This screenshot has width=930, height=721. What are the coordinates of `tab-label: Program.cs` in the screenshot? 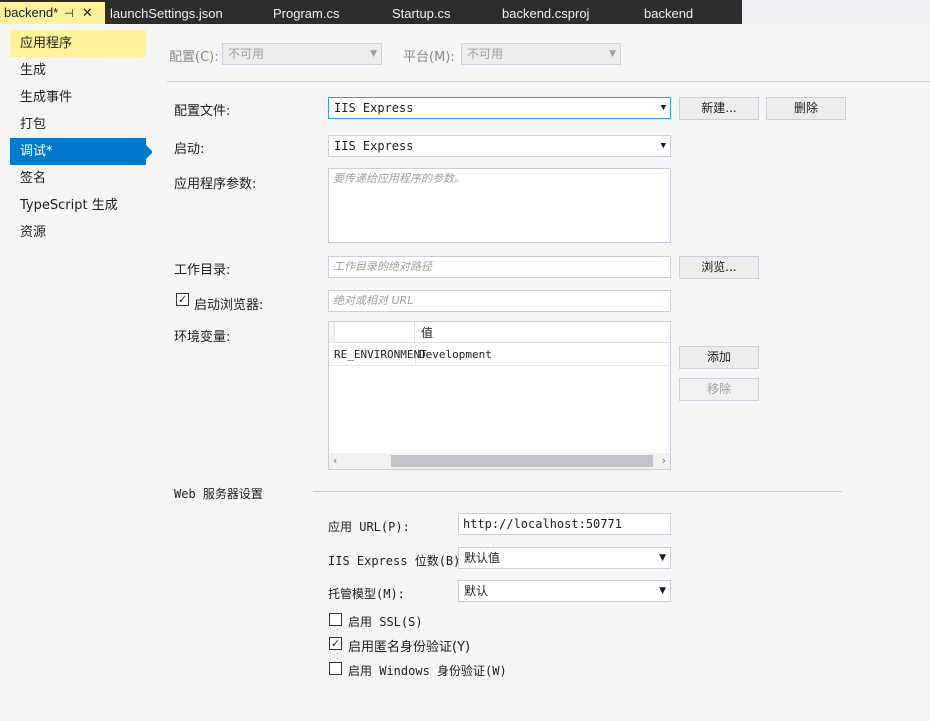 It's located at (306, 13).